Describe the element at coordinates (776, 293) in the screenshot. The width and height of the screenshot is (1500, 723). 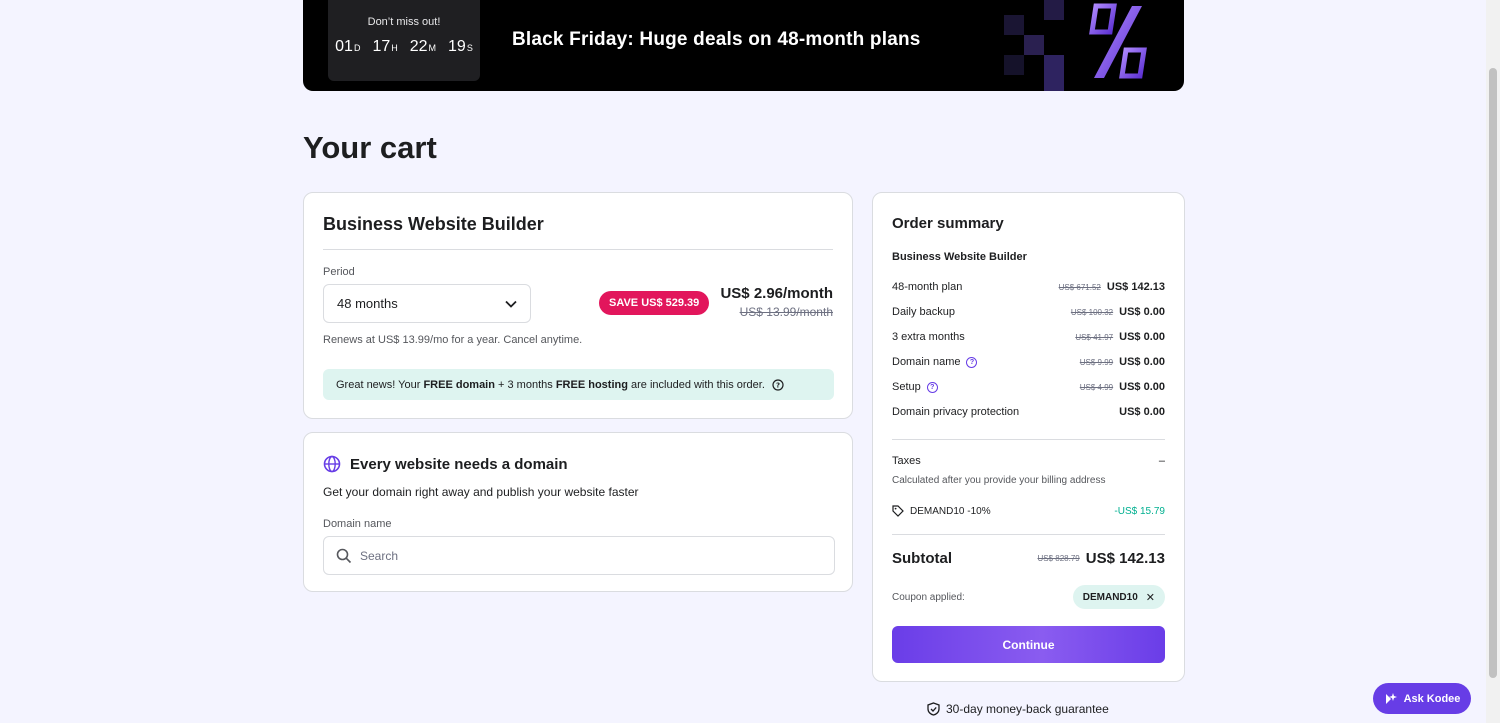
I see `monthly-price: US$ 2.96/month` at that location.